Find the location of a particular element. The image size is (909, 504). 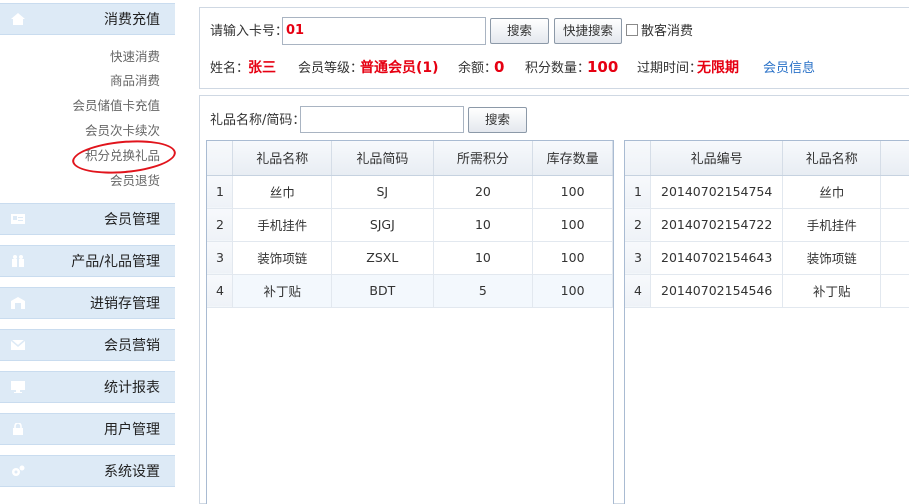

table-cell: 5 is located at coordinates (483, 291).